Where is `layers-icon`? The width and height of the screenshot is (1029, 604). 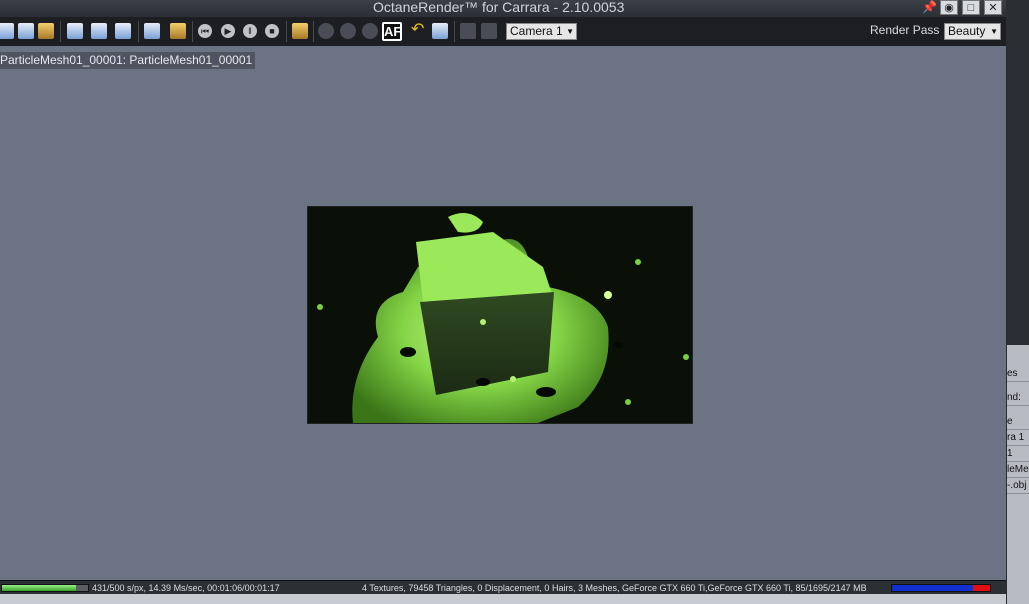
layers-icon is located at coordinates (123, 31).